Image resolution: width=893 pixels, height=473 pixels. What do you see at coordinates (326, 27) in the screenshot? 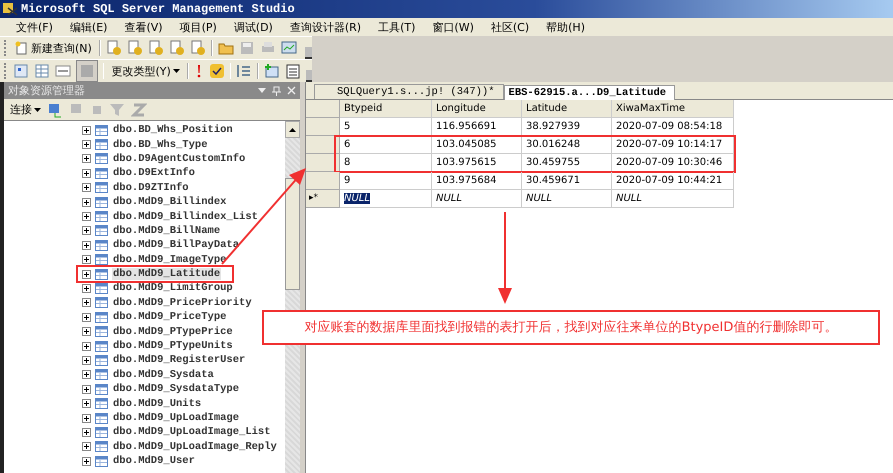
I see `menu-item: 查询设计器(R)` at bounding box center [326, 27].